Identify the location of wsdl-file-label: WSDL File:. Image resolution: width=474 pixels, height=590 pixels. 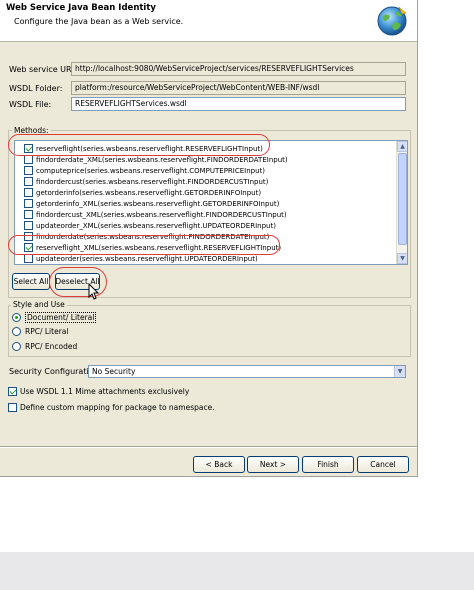
(30, 104).